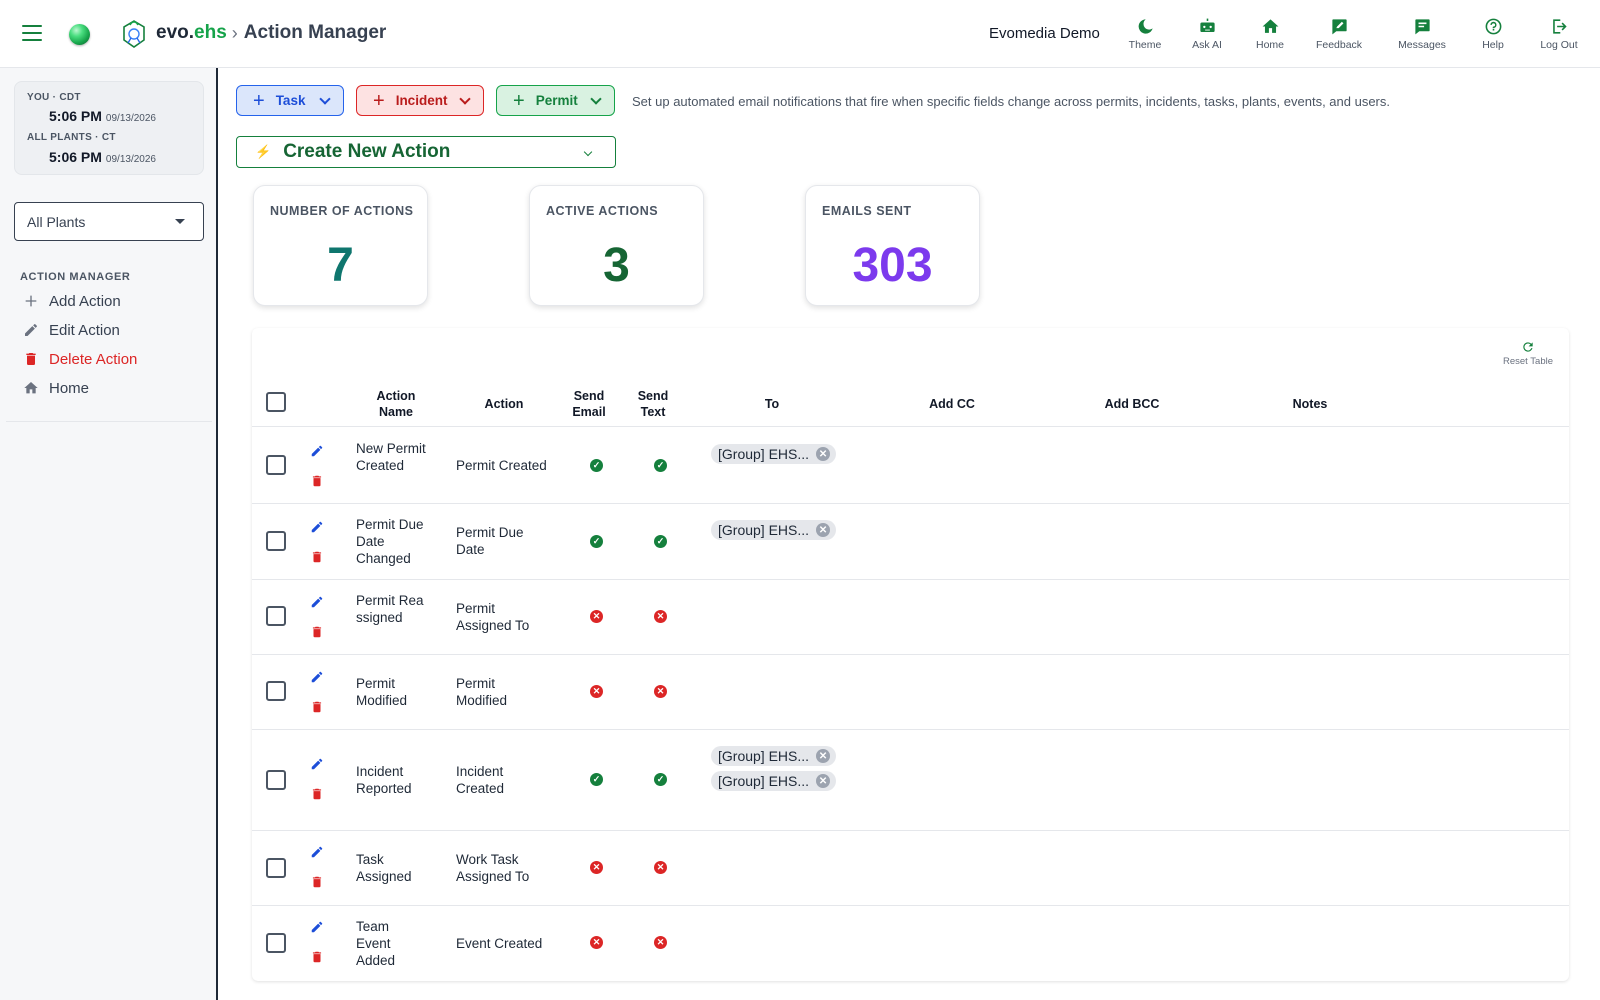  Describe the element at coordinates (79, 34) in the screenshot. I see `status-orb-icon` at that location.